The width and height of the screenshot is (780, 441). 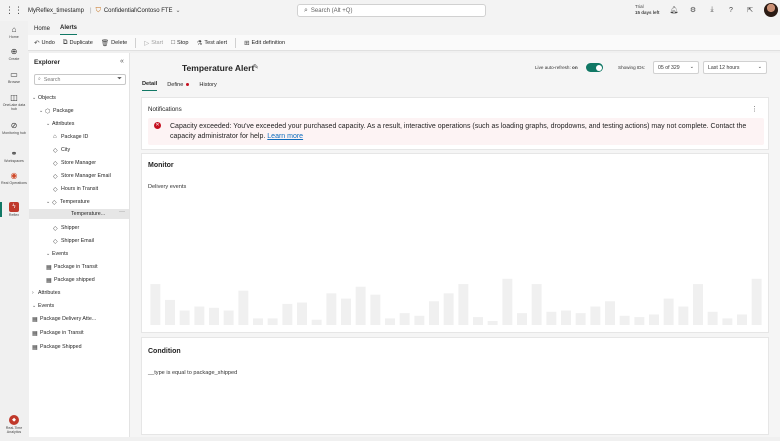 I want to click on tab-history: History, so click(x=207, y=86).